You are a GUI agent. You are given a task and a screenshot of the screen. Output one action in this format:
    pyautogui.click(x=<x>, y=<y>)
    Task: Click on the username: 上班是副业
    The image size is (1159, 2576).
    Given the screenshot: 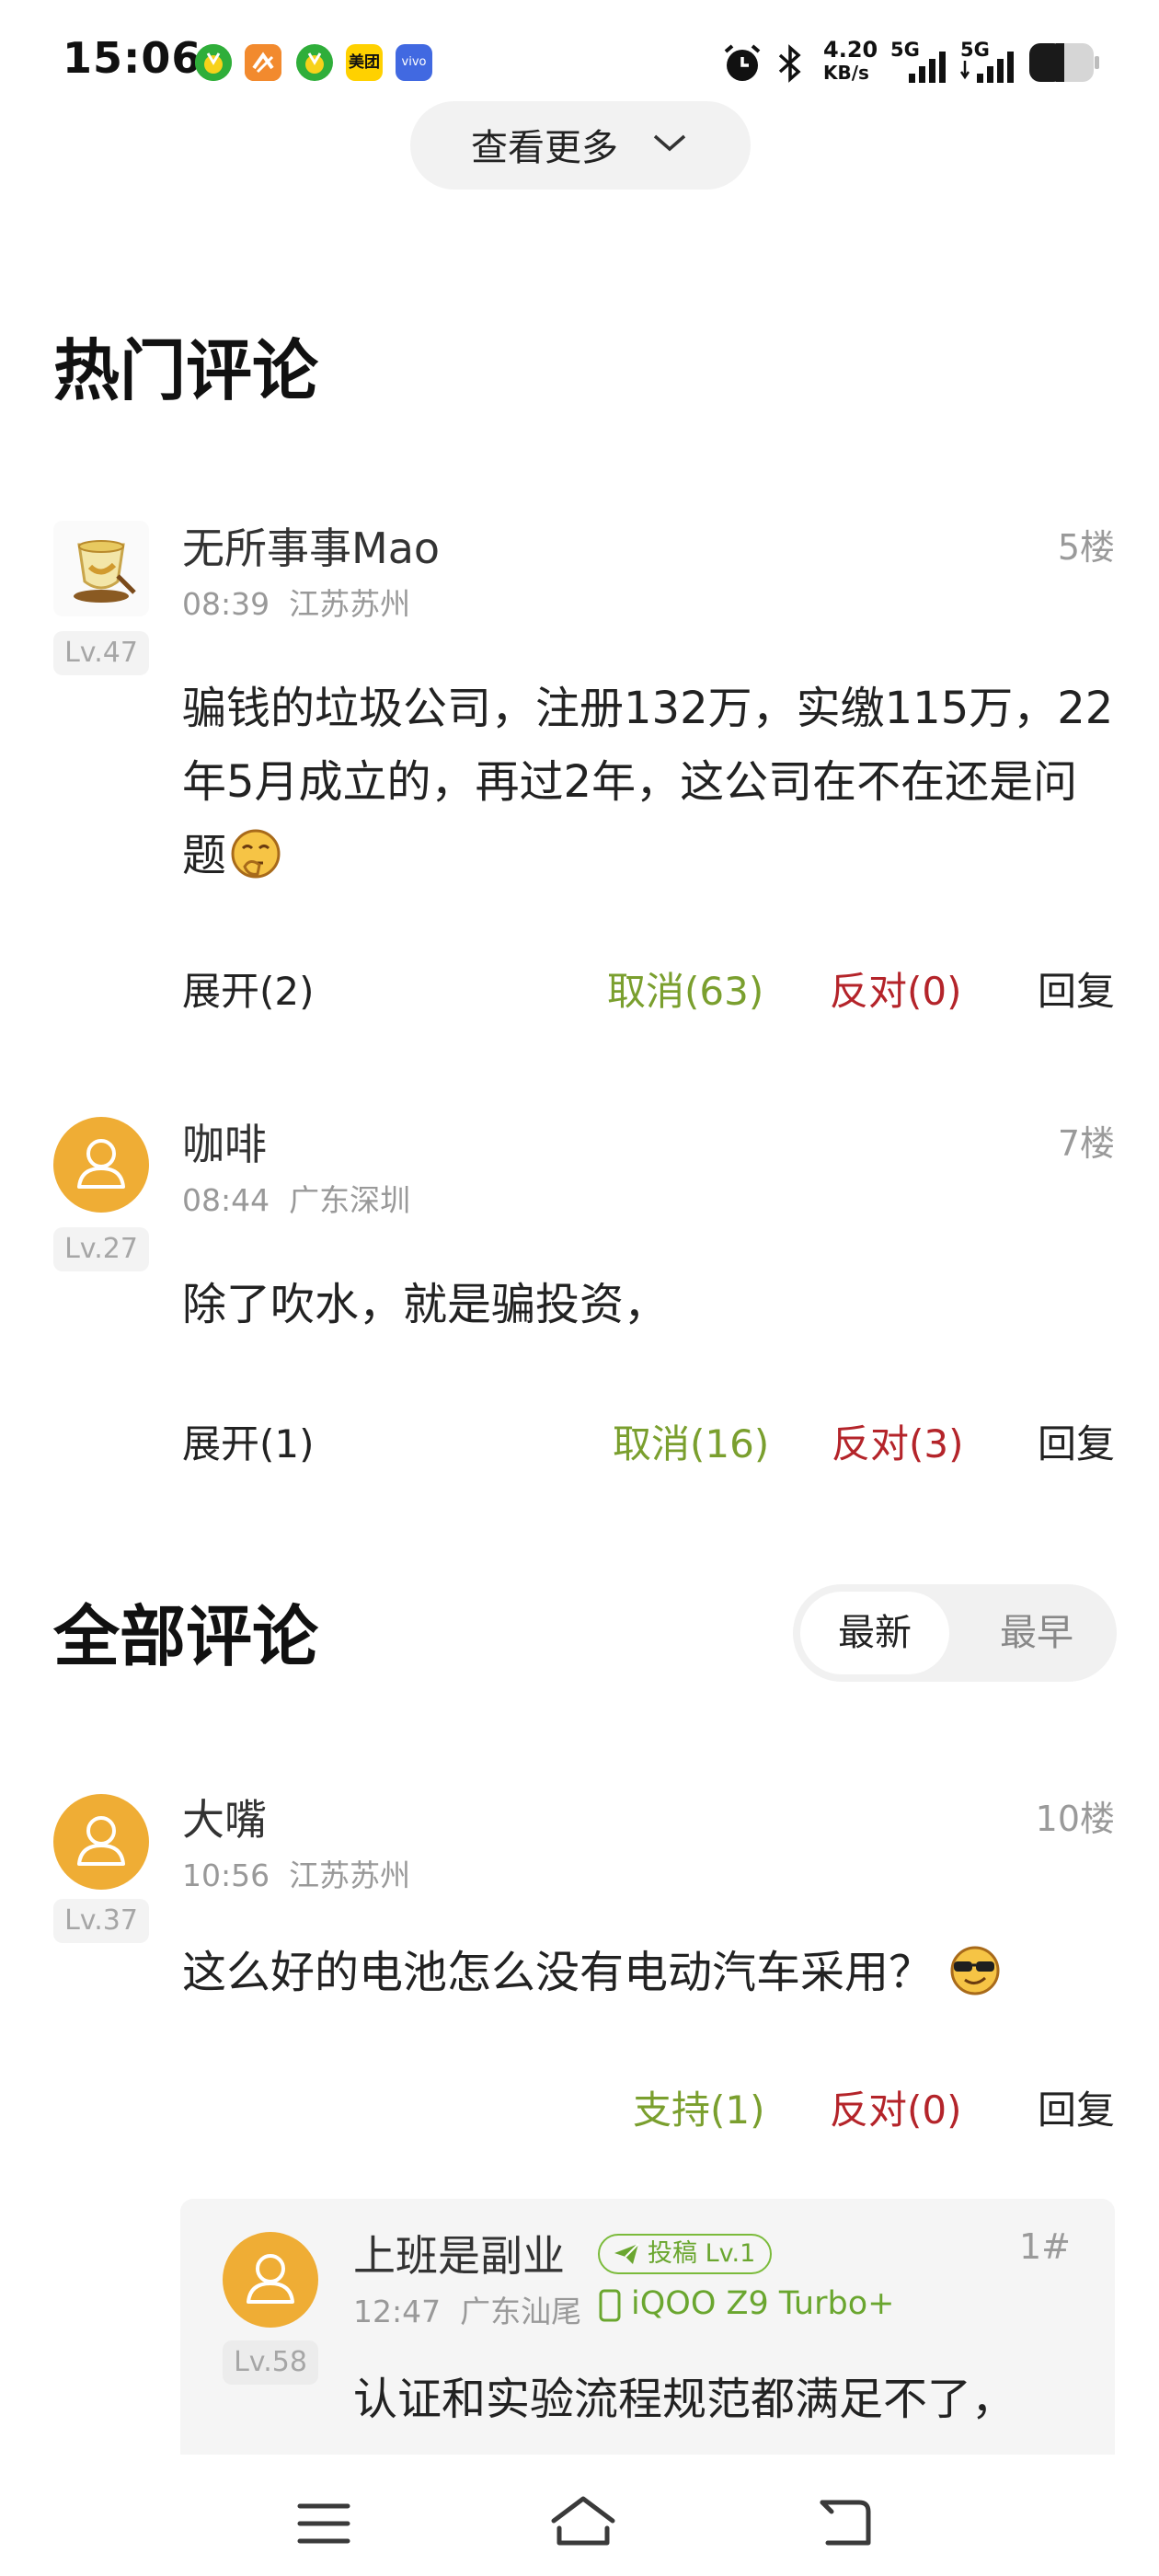 What is the action you would take?
    pyautogui.click(x=459, y=2253)
    